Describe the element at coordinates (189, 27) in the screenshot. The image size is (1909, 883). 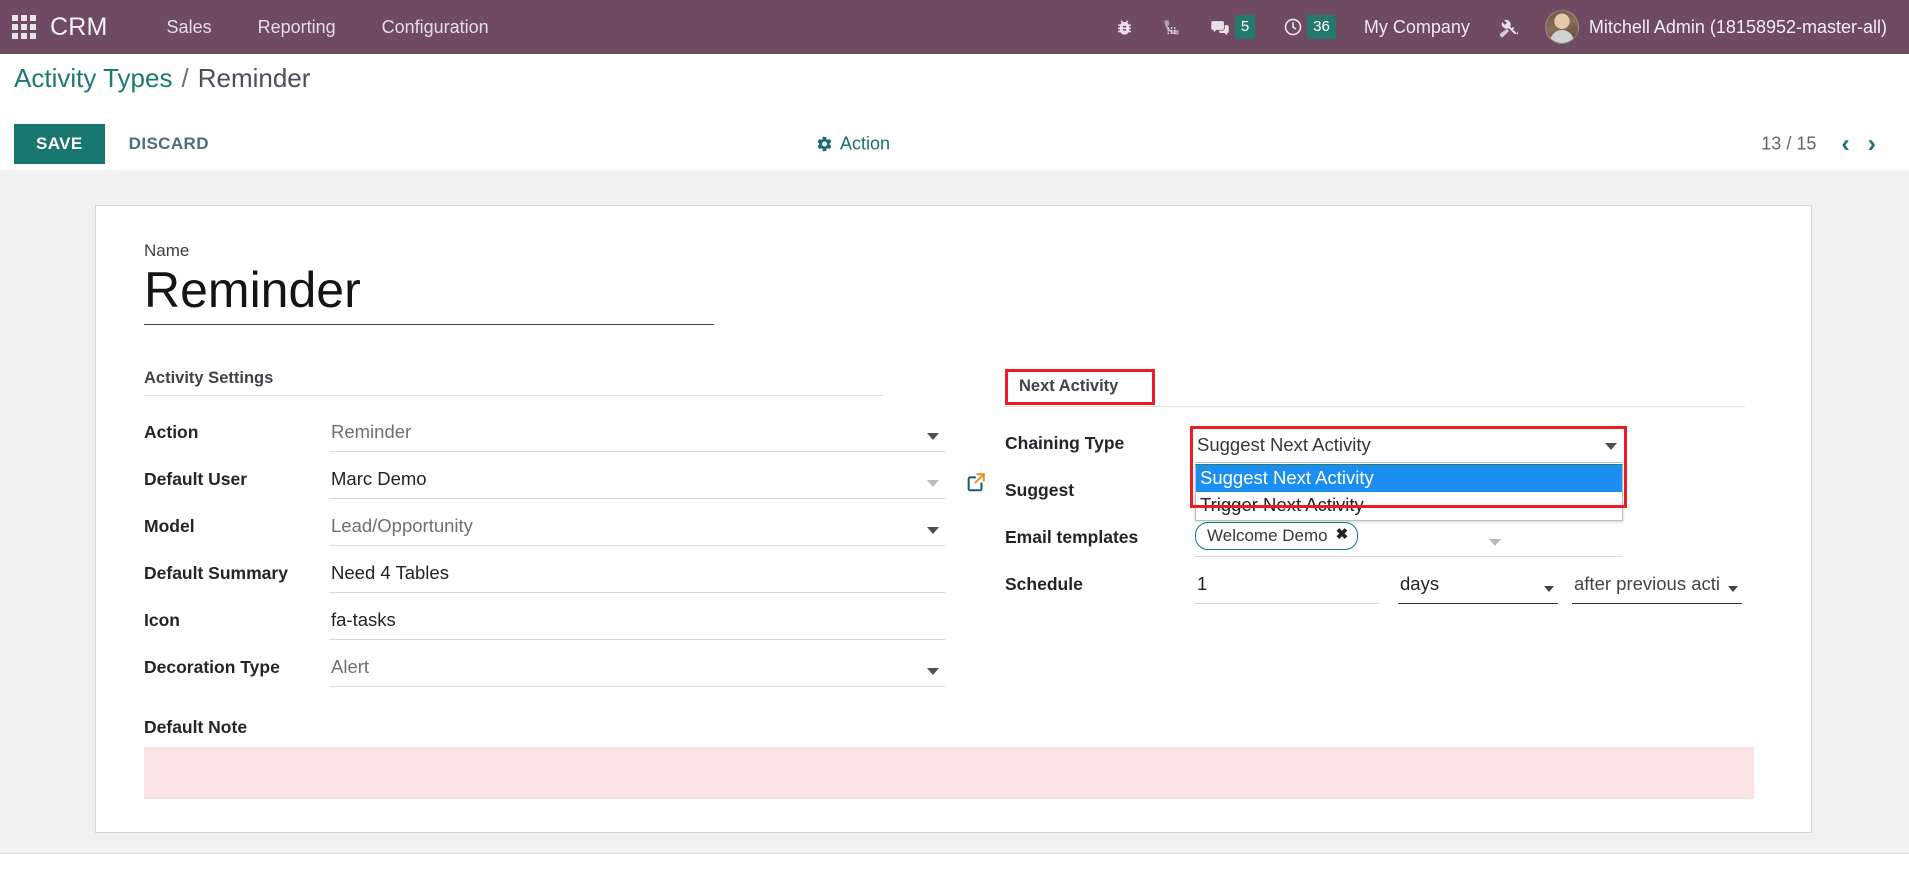
I see `menu-item-sales: Sales` at that location.